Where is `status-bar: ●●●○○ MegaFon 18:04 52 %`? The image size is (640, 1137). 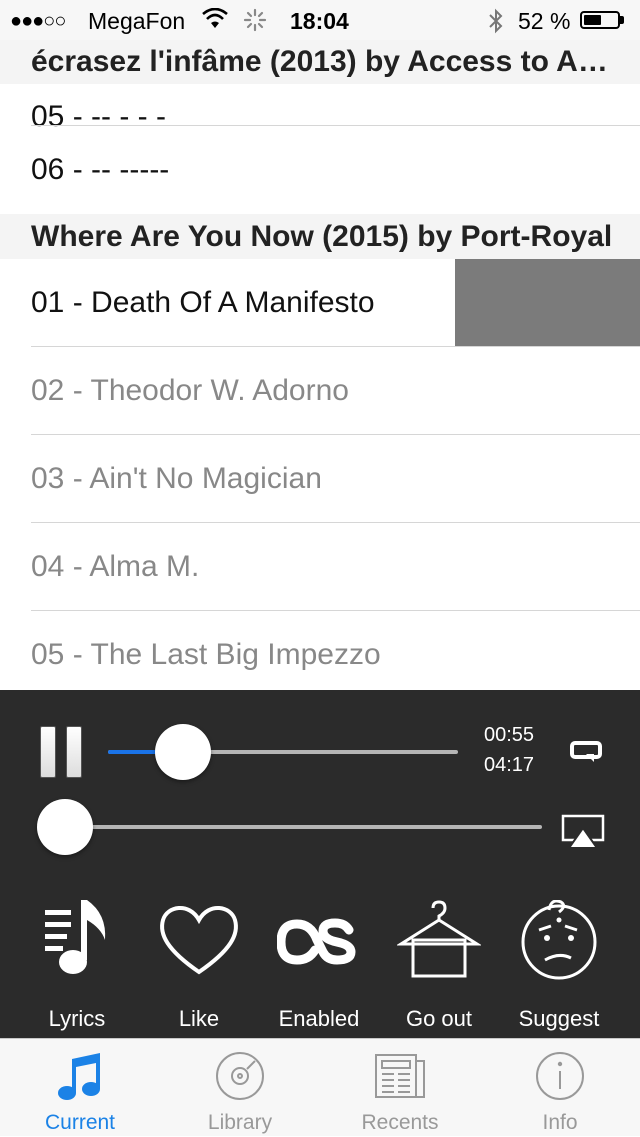
status-bar: ●●●○○ MegaFon 18:04 52 % is located at coordinates (320, 20).